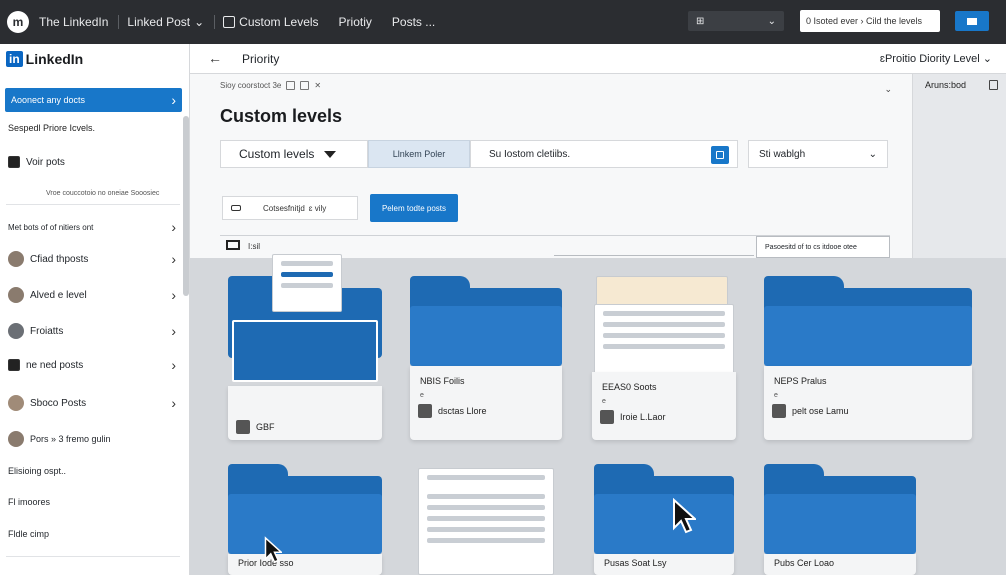  What do you see at coordinates (251, 85) in the screenshot?
I see `breadcrumb-text: Sioy coorstoct 3e` at bounding box center [251, 85].